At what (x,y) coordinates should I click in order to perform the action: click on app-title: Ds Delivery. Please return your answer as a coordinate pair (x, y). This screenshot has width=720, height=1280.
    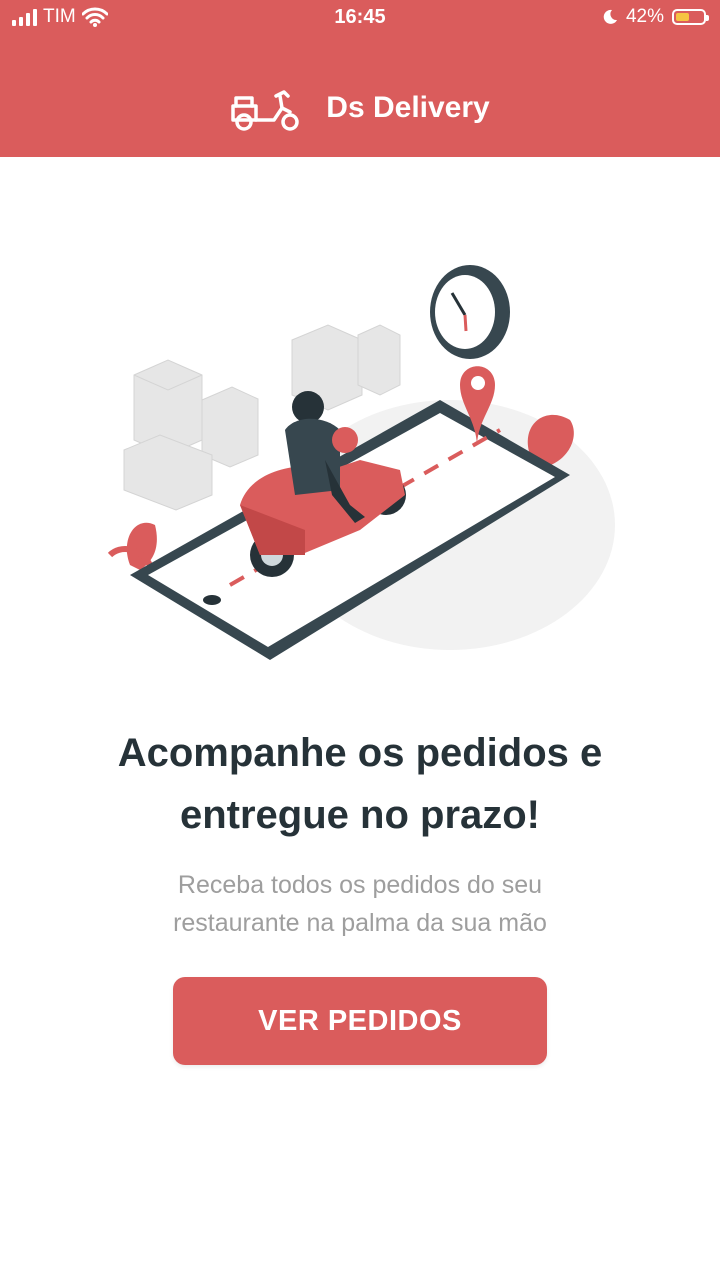
    Looking at the image, I should click on (408, 107).